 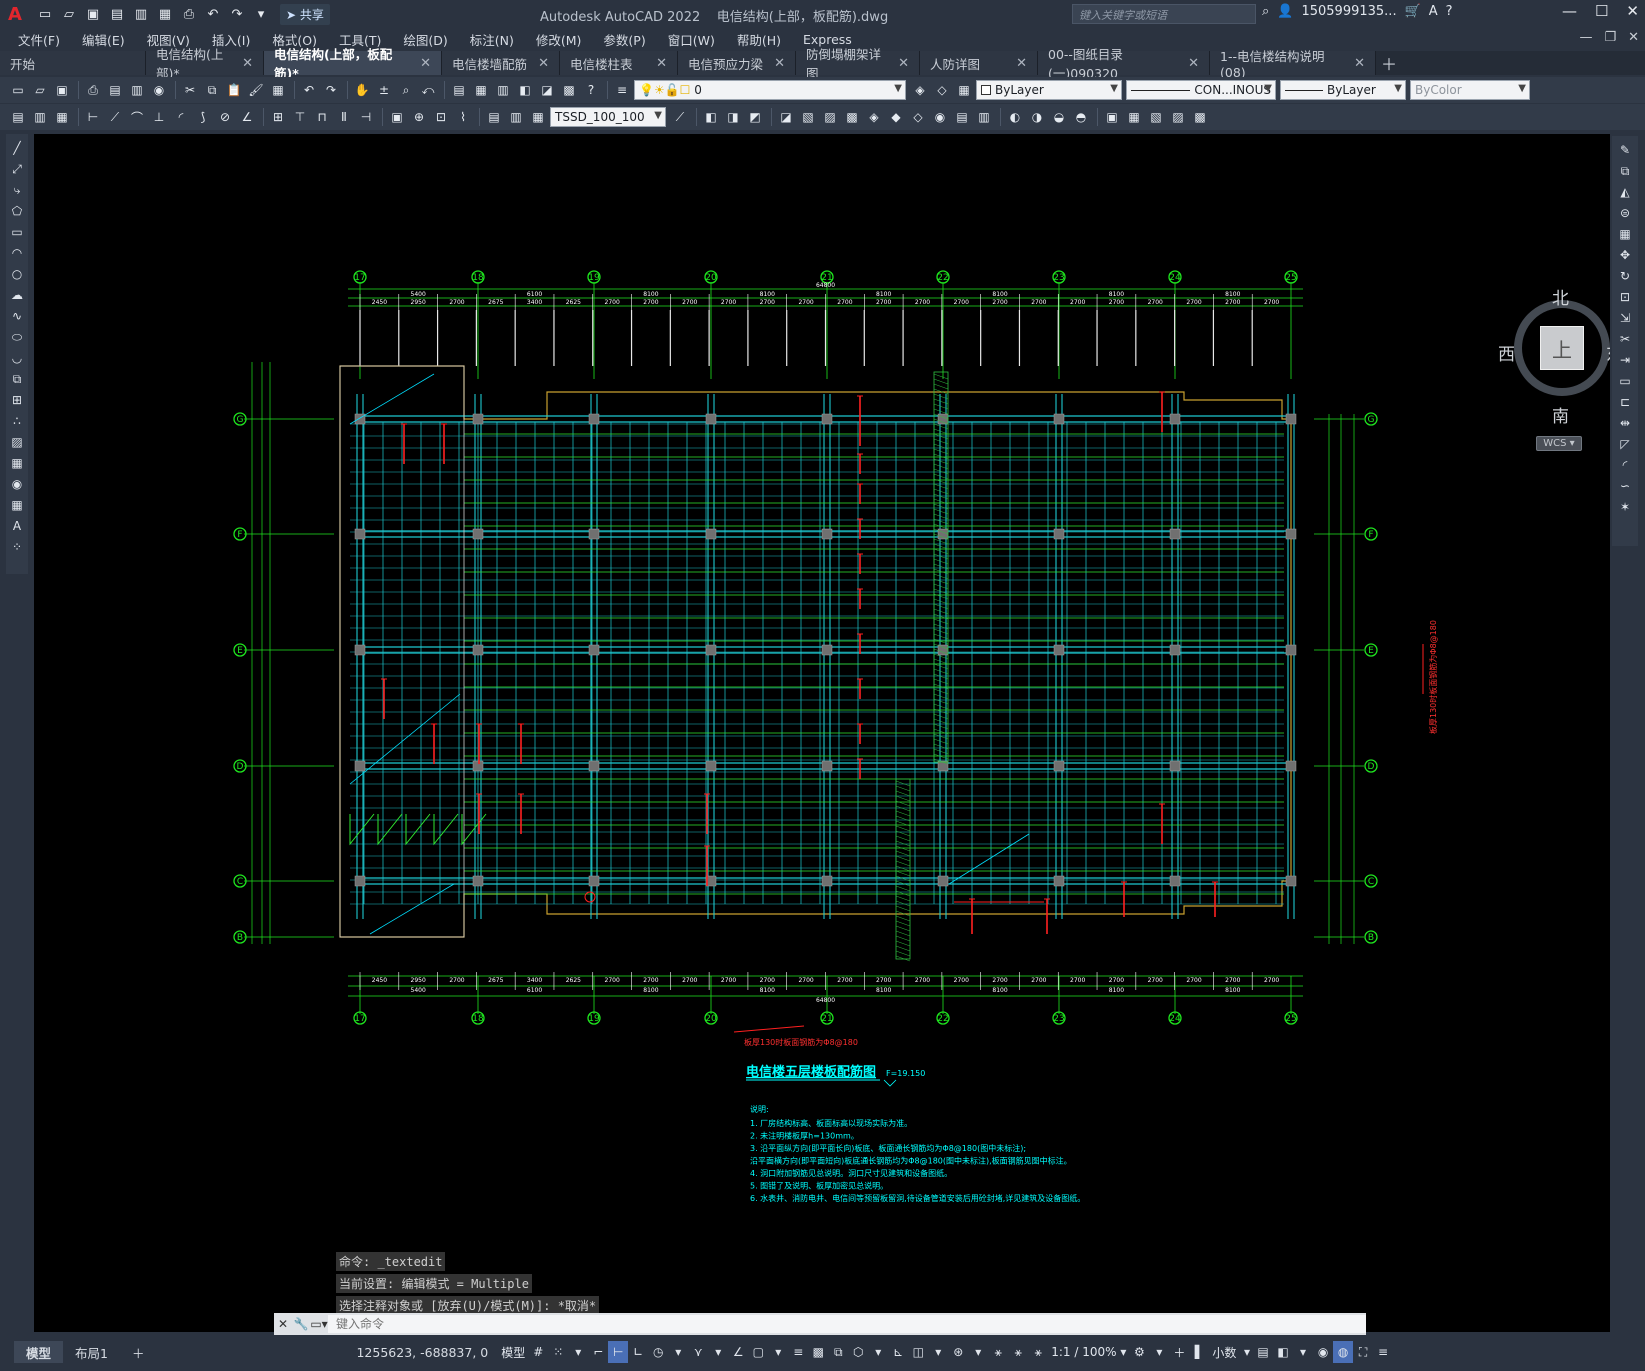 I want to click on insert-block-icon: ⧉, so click(x=17, y=379).